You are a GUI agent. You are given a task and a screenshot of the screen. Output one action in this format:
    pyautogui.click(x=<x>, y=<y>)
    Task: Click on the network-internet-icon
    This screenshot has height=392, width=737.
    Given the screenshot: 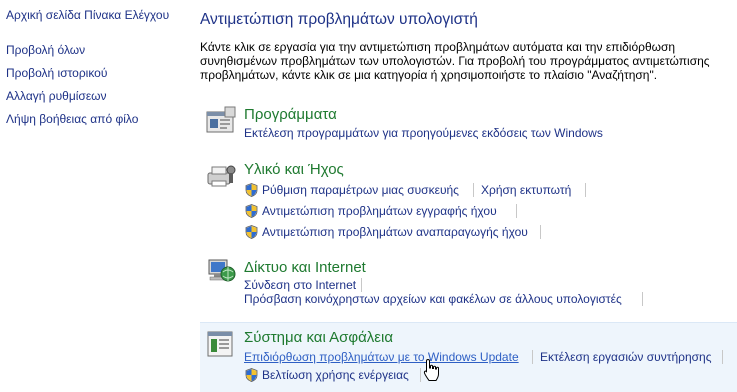 What is the action you would take?
    pyautogui.click(x=222, y=270)
    